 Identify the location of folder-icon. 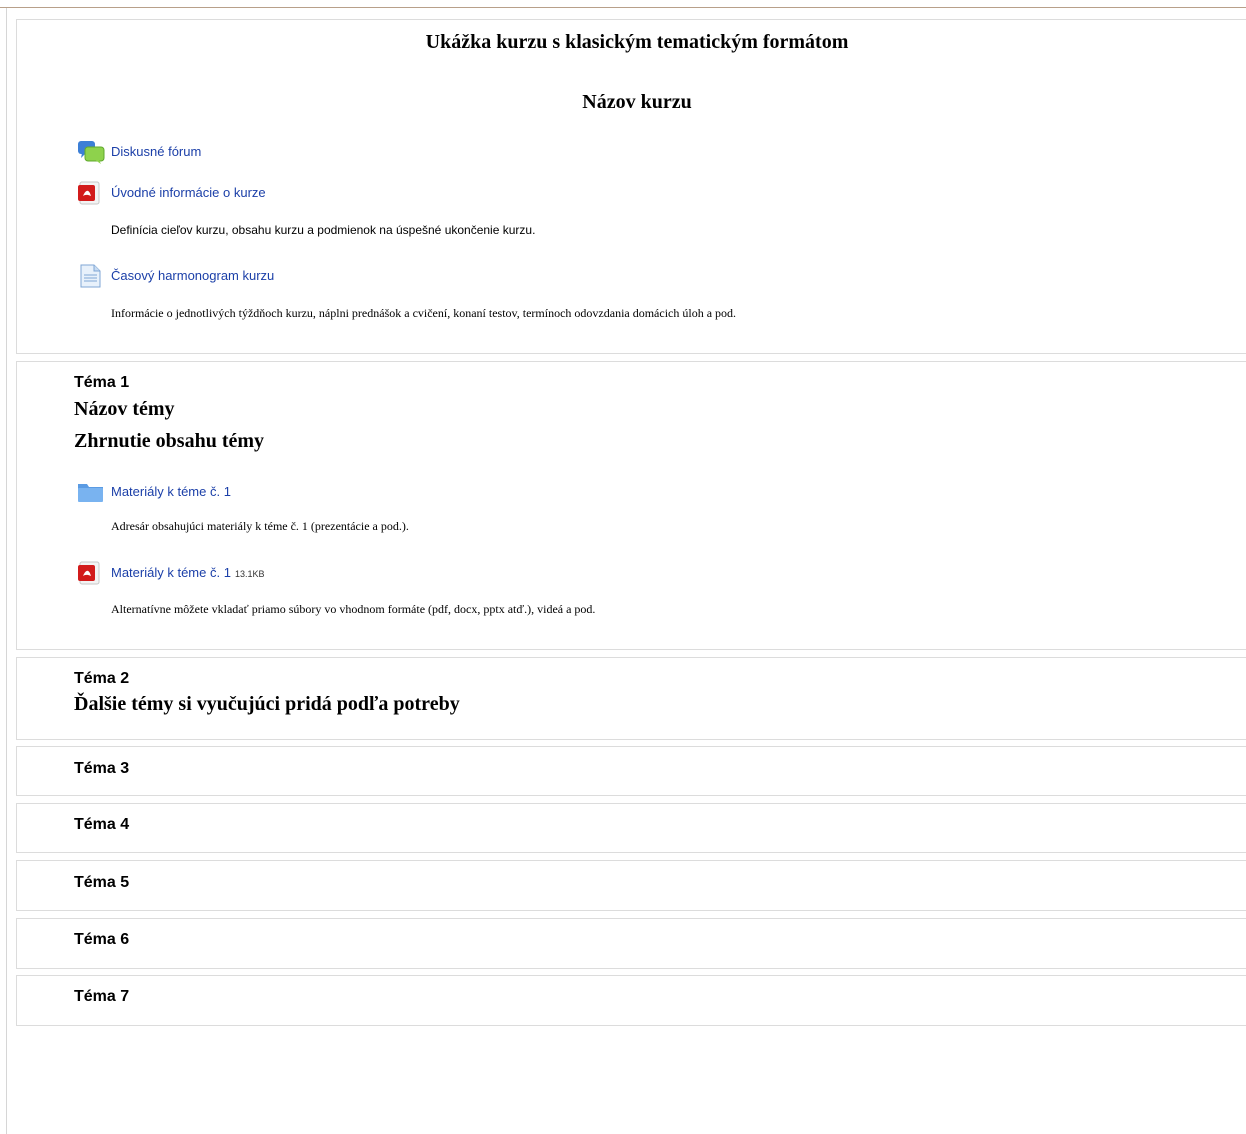
(90, 493).